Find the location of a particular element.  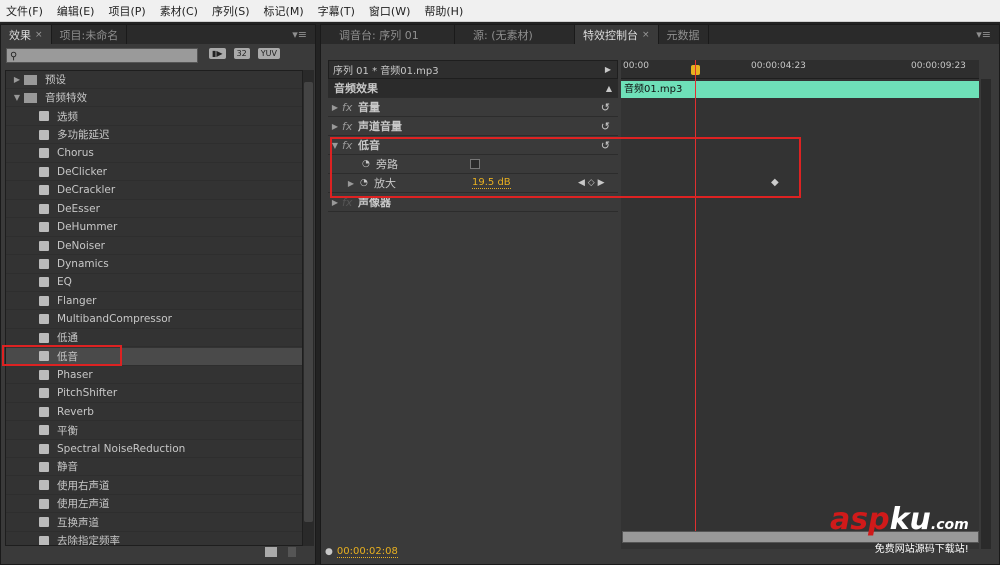

effect-channel-volume: ▶ fx 声道音量 ↺ is located at coordinates (473, 126).